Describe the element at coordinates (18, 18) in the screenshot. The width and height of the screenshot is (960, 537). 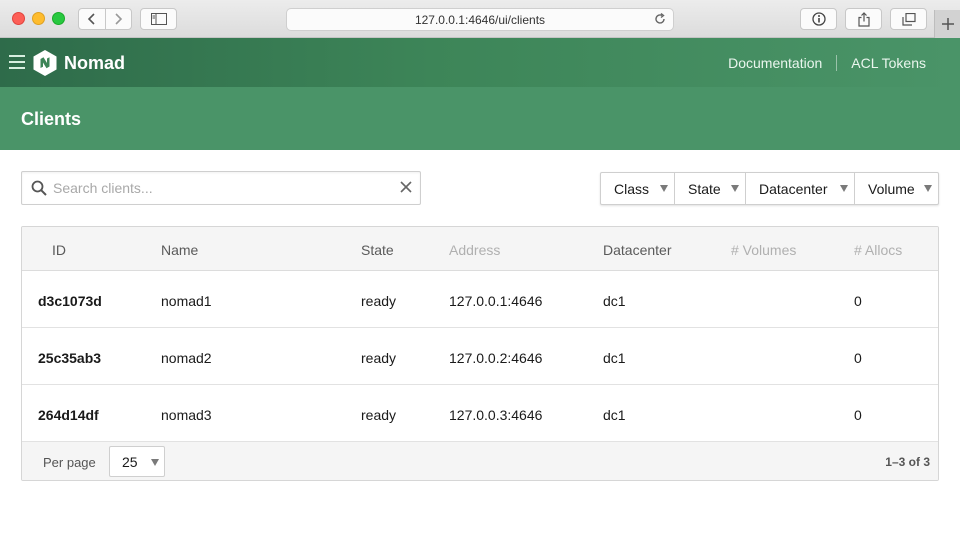
I see `close-window-button` at that location.